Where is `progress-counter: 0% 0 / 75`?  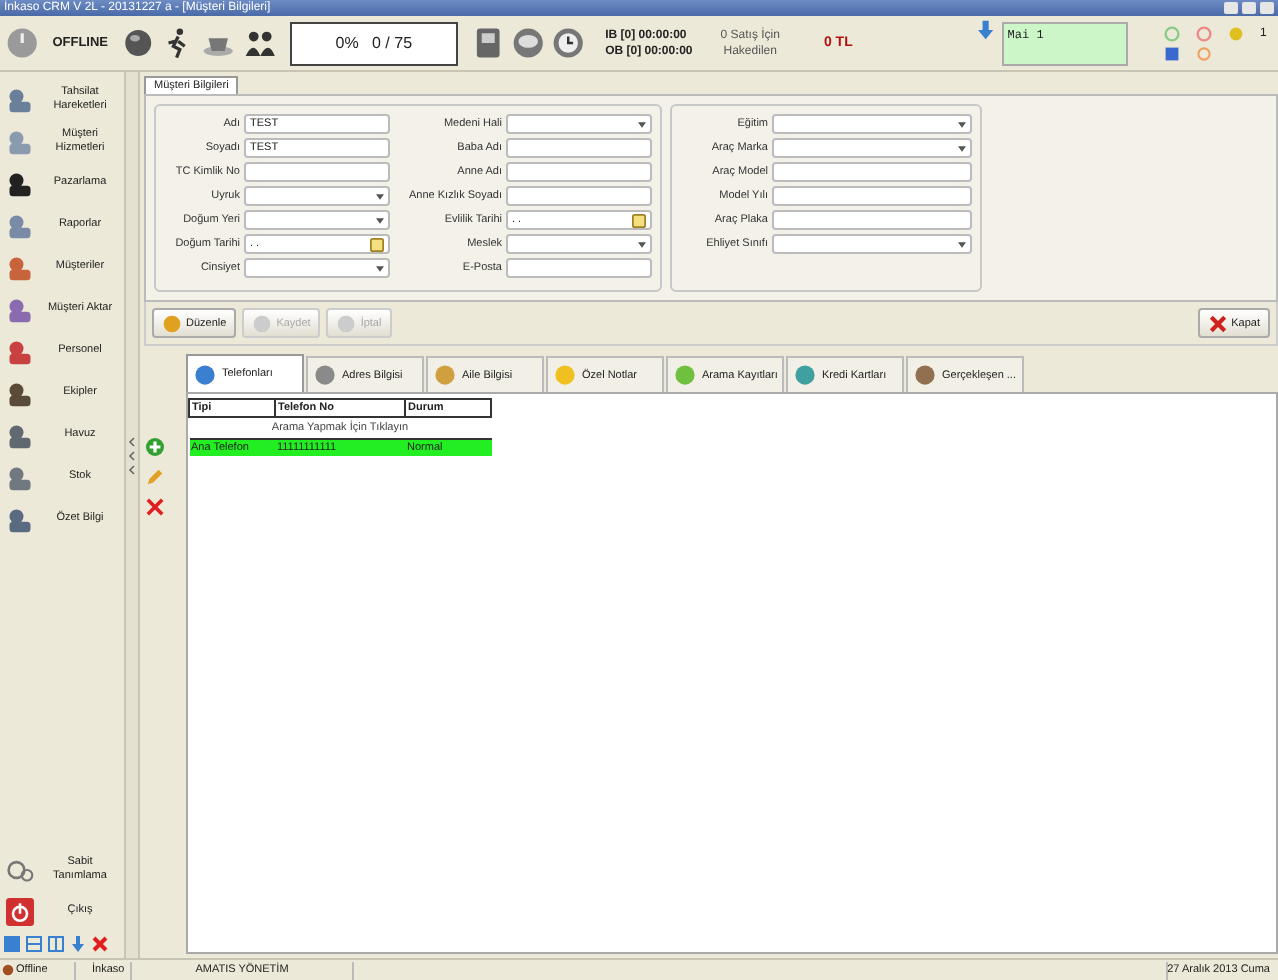 progress-counter: 0% 0 / 75 is located at coordinates (373, 43).